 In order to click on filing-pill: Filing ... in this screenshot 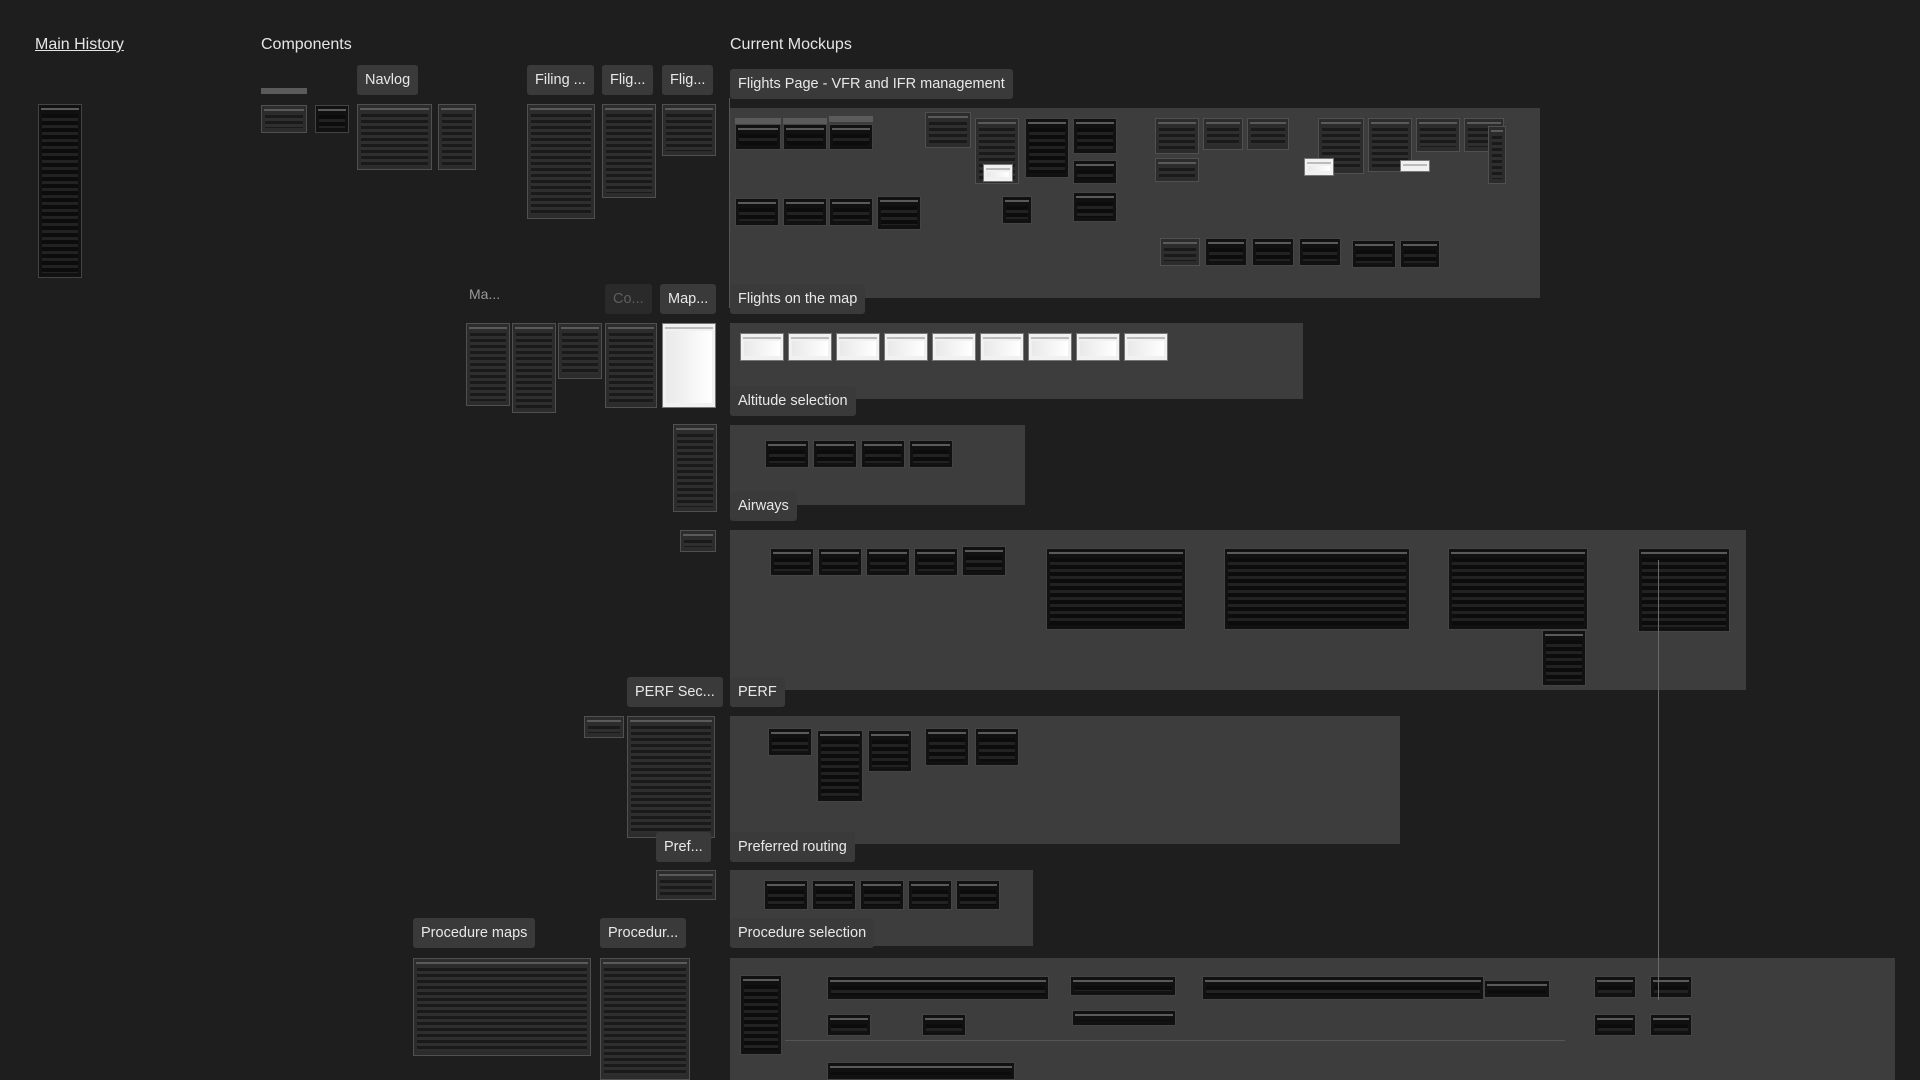, I will do `click(560, 80)`.